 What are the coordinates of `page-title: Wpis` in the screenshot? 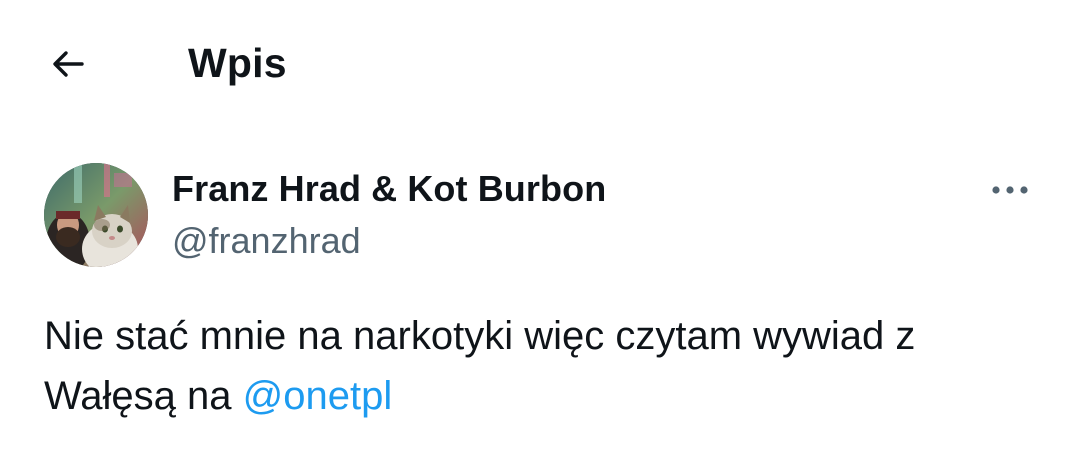 It's located at (237, 63).